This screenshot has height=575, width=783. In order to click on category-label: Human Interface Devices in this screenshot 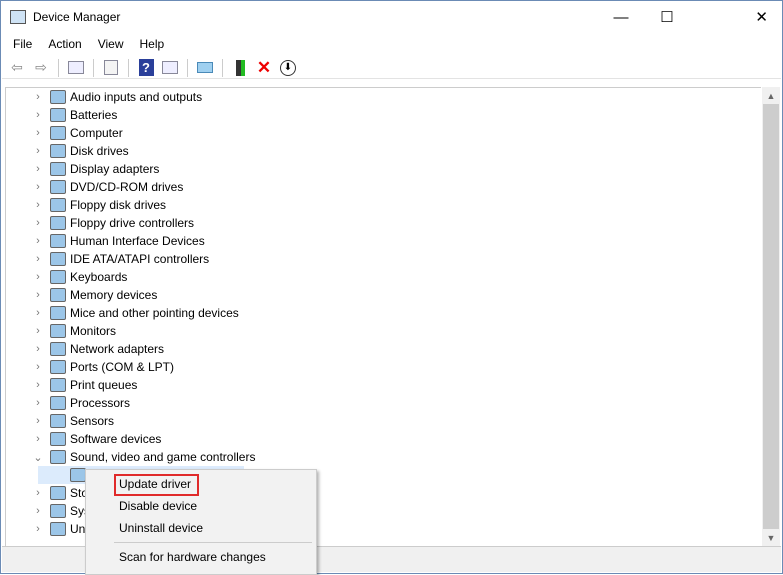, I will do `click(137, 241)`.